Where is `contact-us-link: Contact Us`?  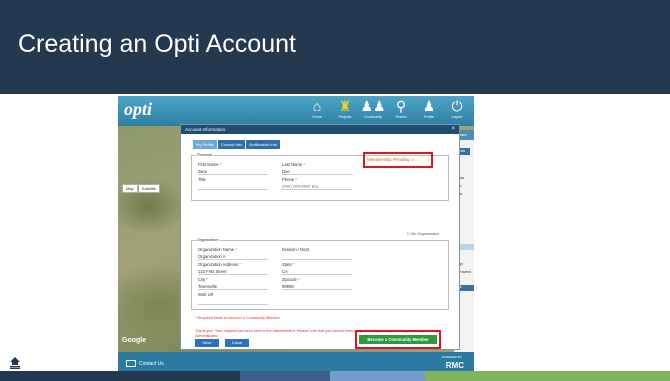 contact-us-link: Contact Us is located at coordinates (145, 363).